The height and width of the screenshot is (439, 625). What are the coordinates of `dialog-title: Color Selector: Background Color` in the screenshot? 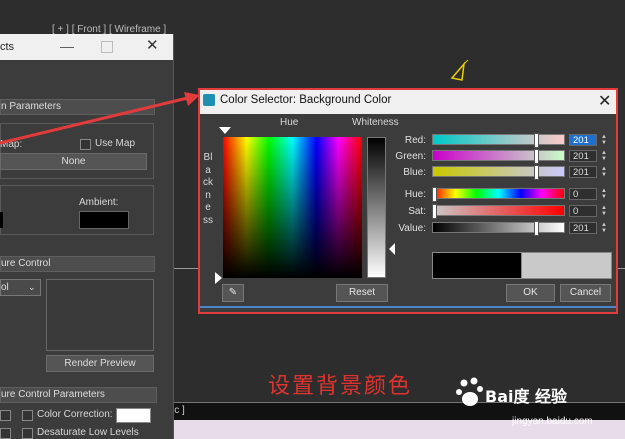 It's located at (306, 100).